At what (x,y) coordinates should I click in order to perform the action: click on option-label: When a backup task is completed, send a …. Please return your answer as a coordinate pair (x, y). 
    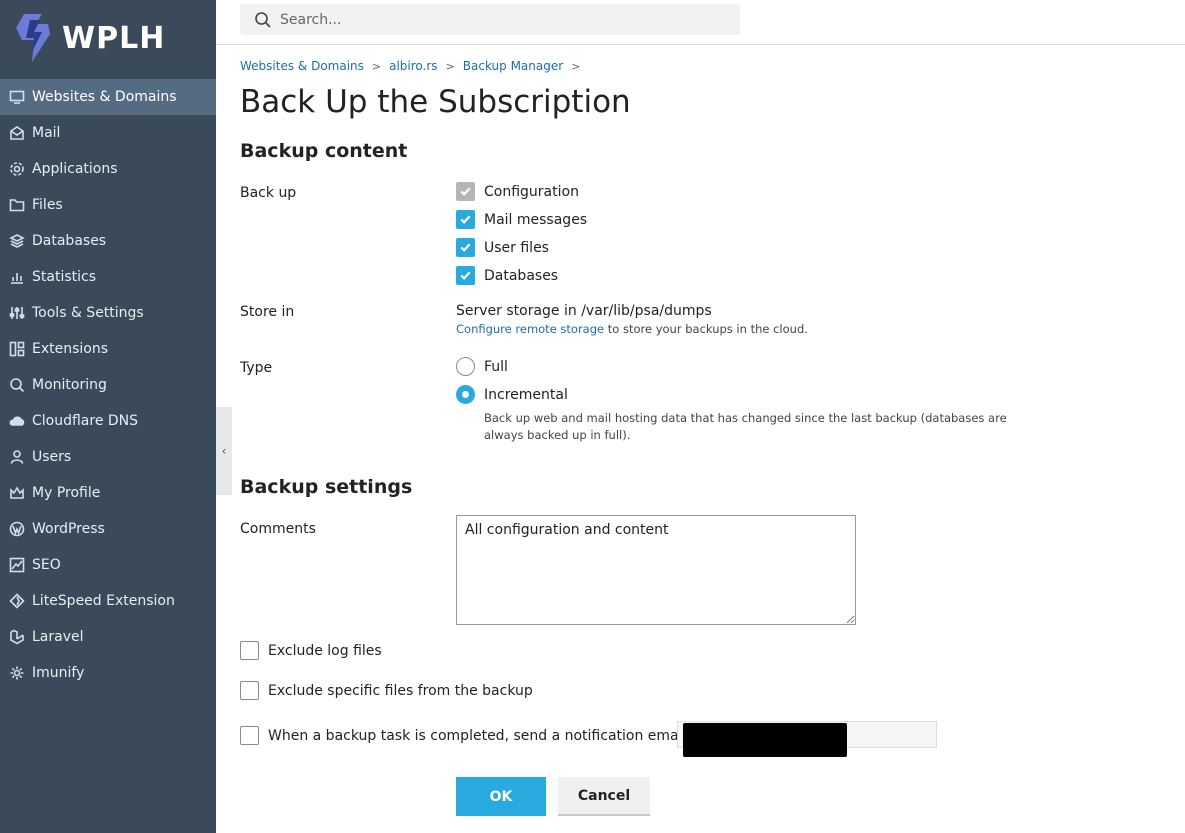
    Looking at the image, I should click on (486, 735).